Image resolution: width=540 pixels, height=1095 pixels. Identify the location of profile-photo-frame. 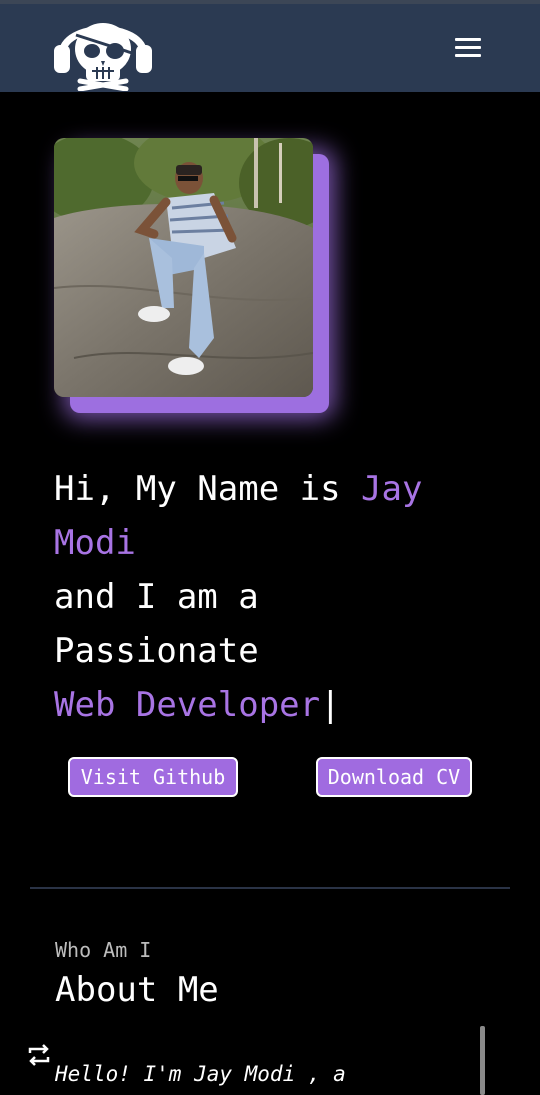
(183, 267).